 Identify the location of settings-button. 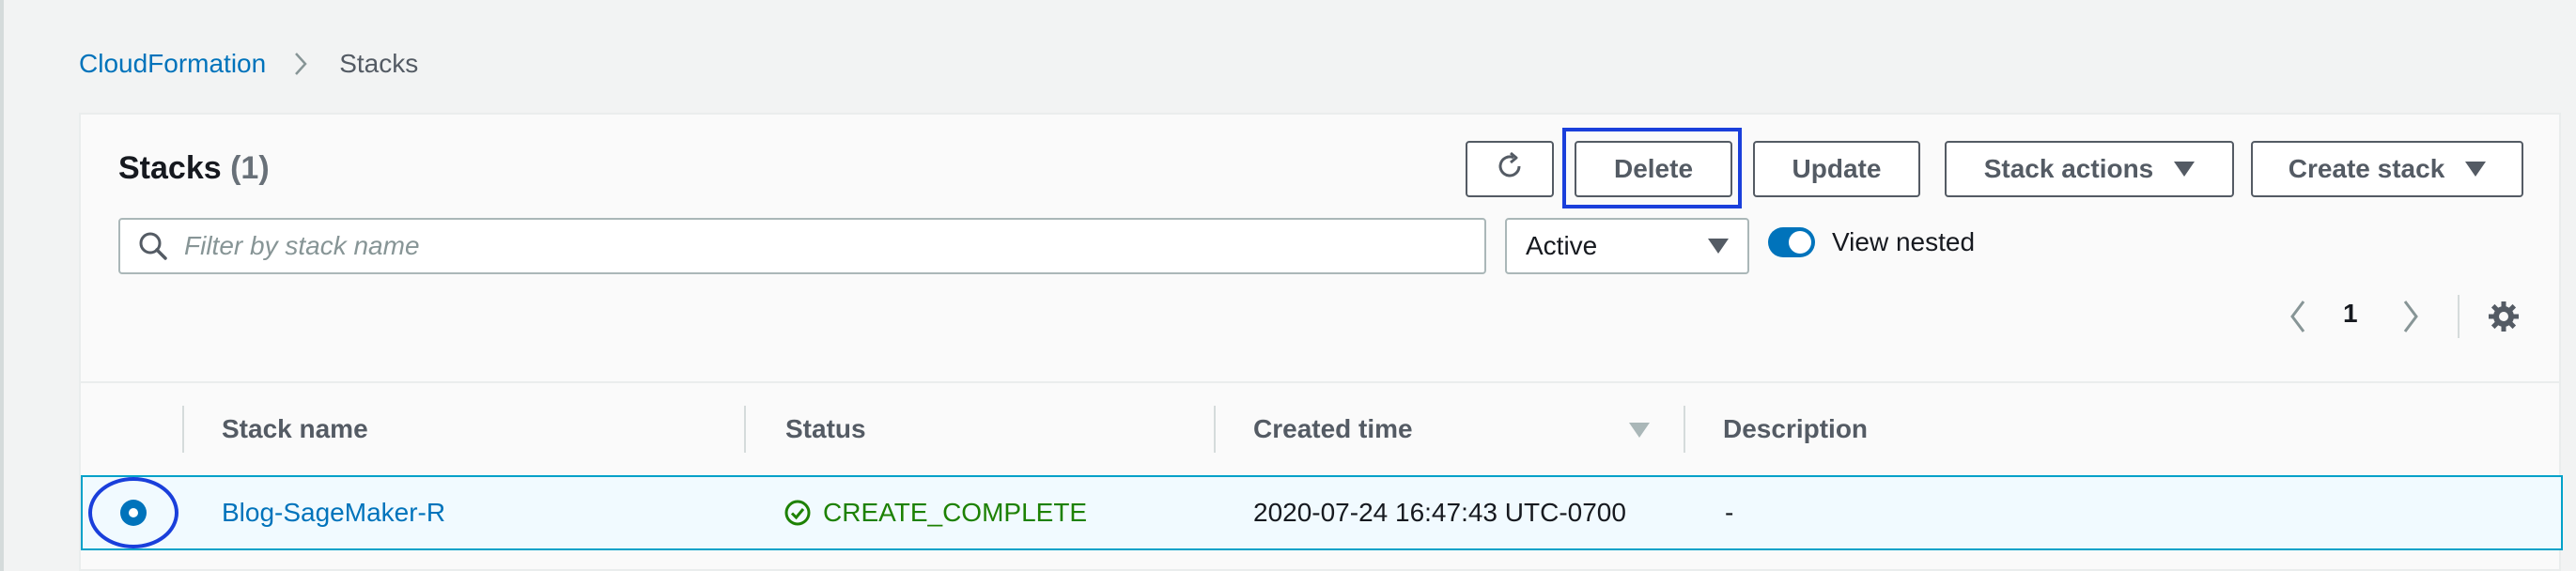
(2504, 316).